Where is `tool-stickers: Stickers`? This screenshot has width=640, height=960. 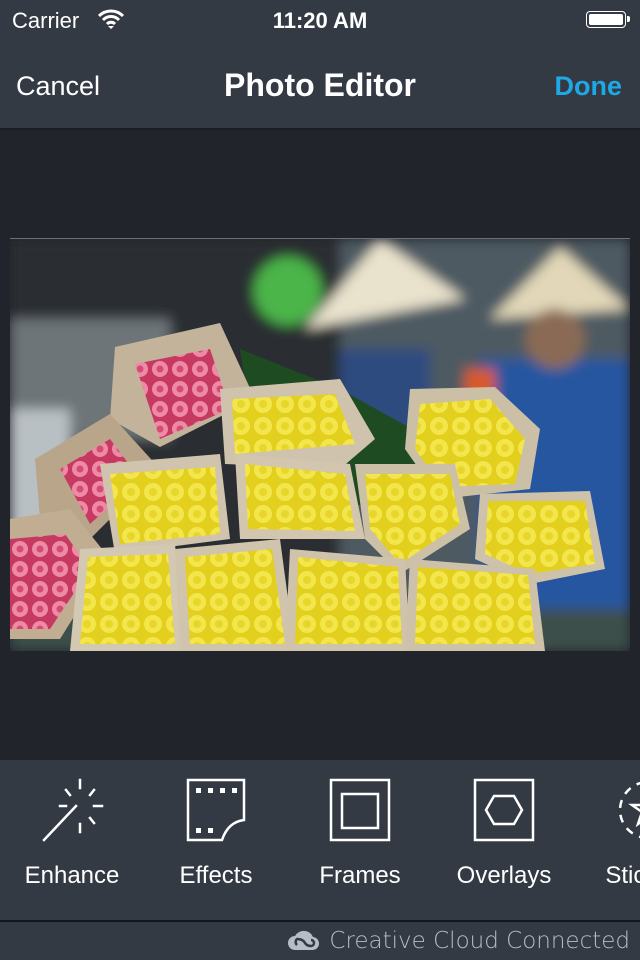
tool-stickers: Stickers is located at coordinates (608, 834).